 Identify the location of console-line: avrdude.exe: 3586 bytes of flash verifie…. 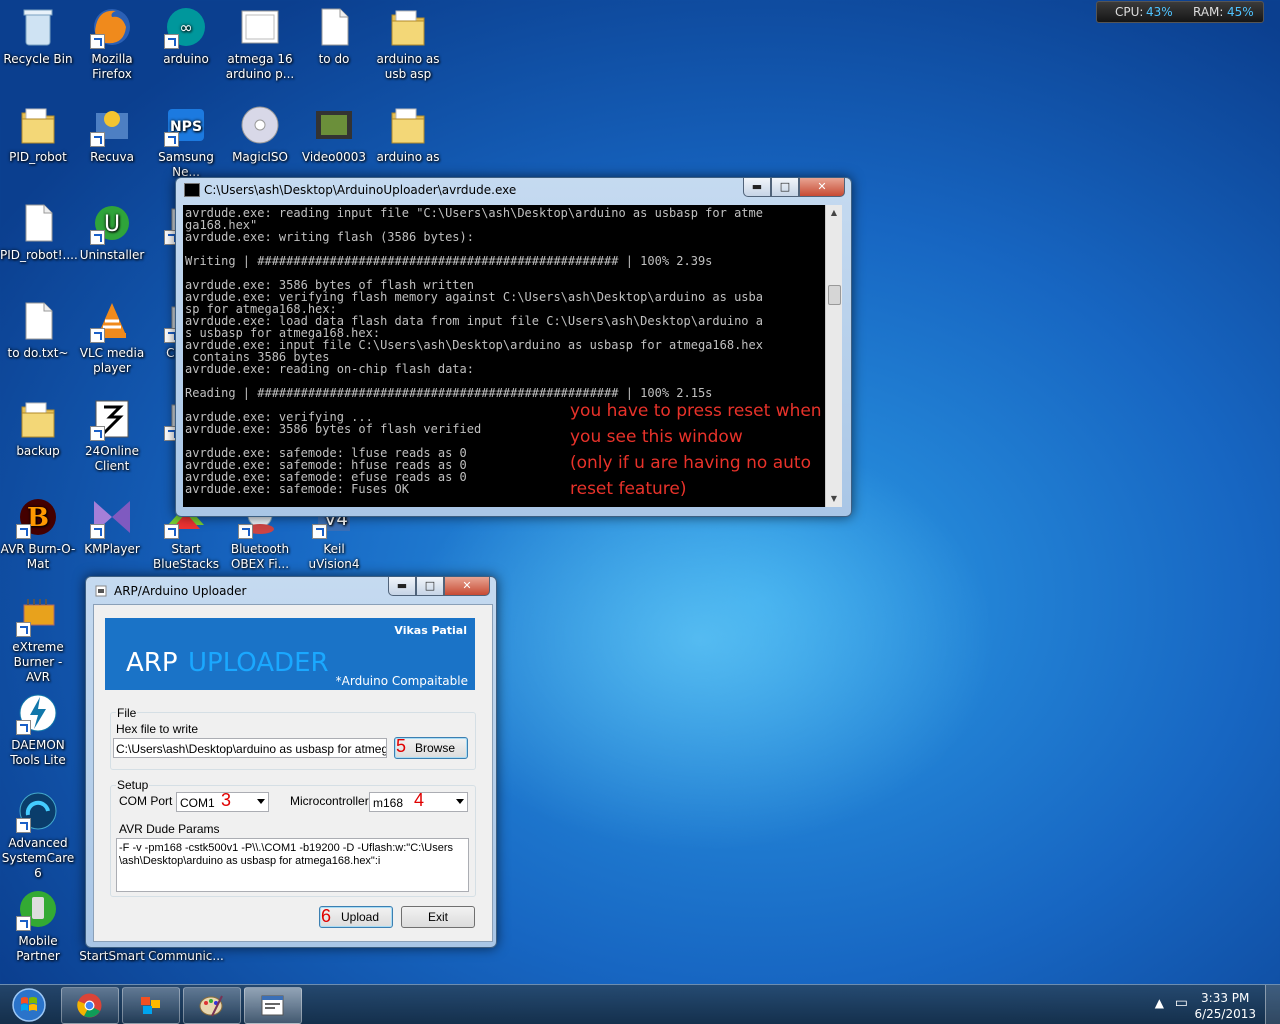
(333, 429).